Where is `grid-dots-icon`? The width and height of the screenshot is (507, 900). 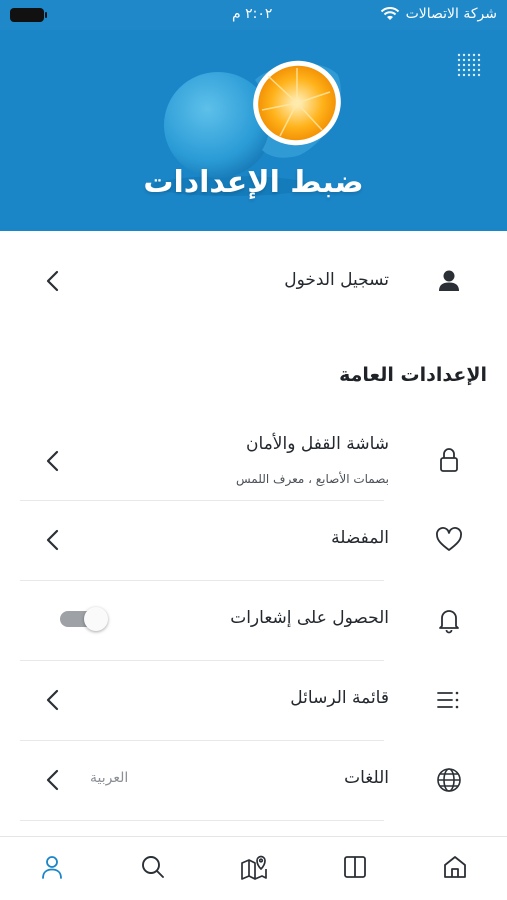
grid-dots-icon is located at coordinates (469, 65).